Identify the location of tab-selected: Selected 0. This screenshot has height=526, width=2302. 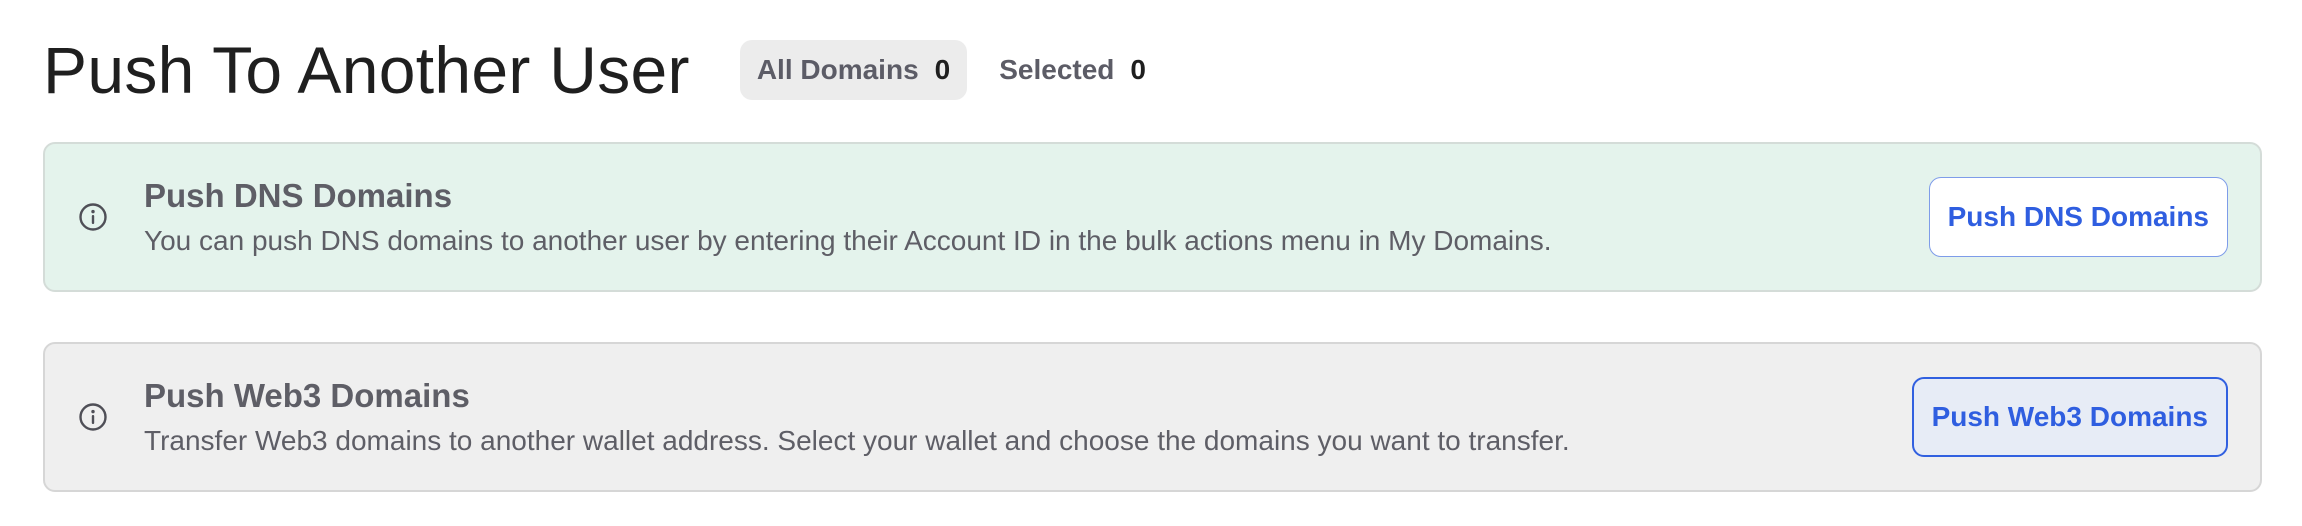
(1072, 70).